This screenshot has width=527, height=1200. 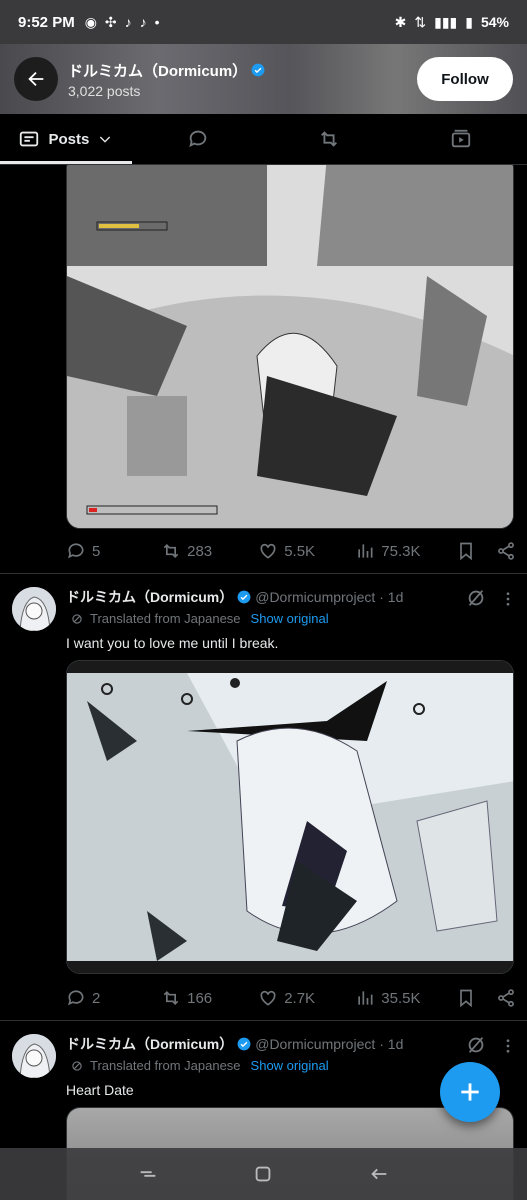 I want to click on media-icon, so click(x=461, y=138).